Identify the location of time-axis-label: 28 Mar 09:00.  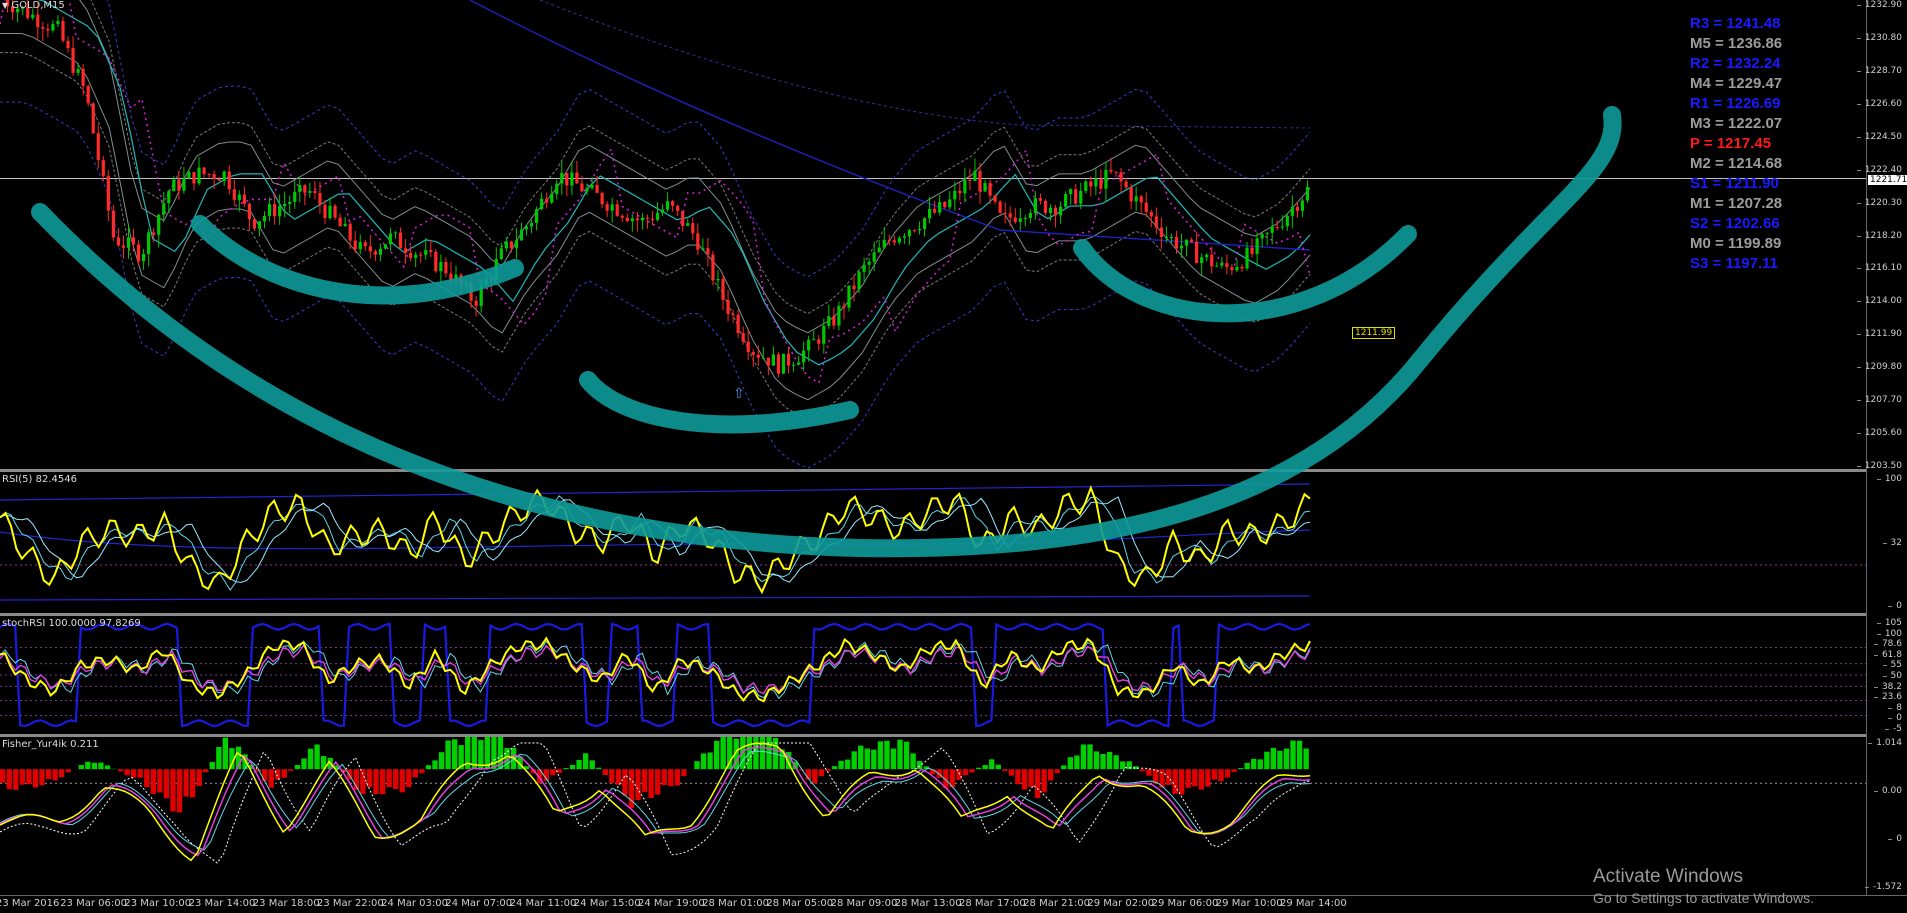
(864, 903).